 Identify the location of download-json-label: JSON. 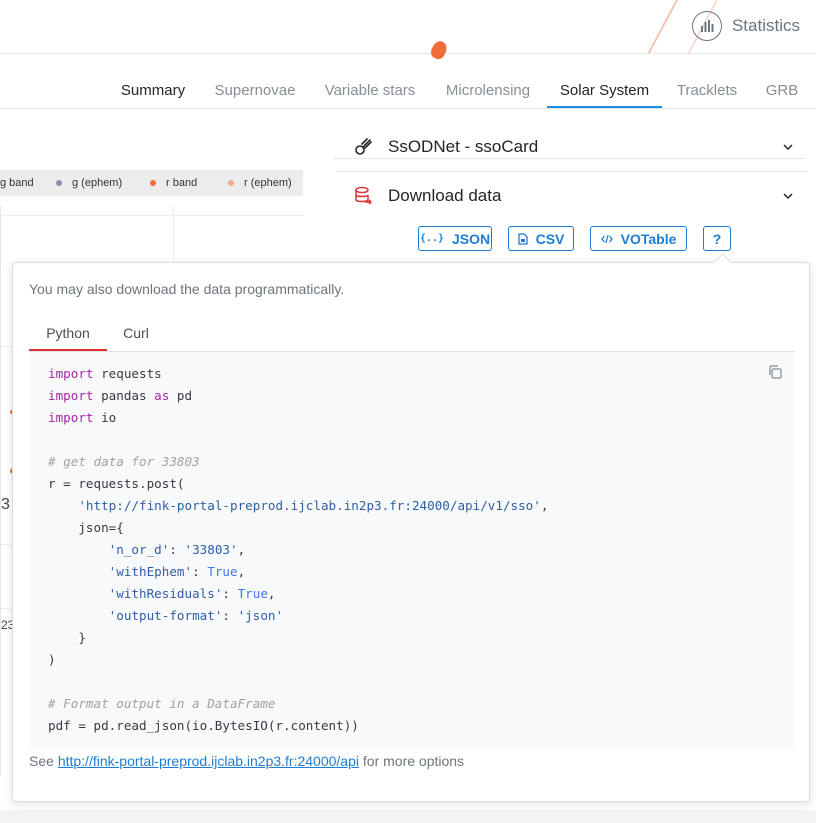
(471, 238).